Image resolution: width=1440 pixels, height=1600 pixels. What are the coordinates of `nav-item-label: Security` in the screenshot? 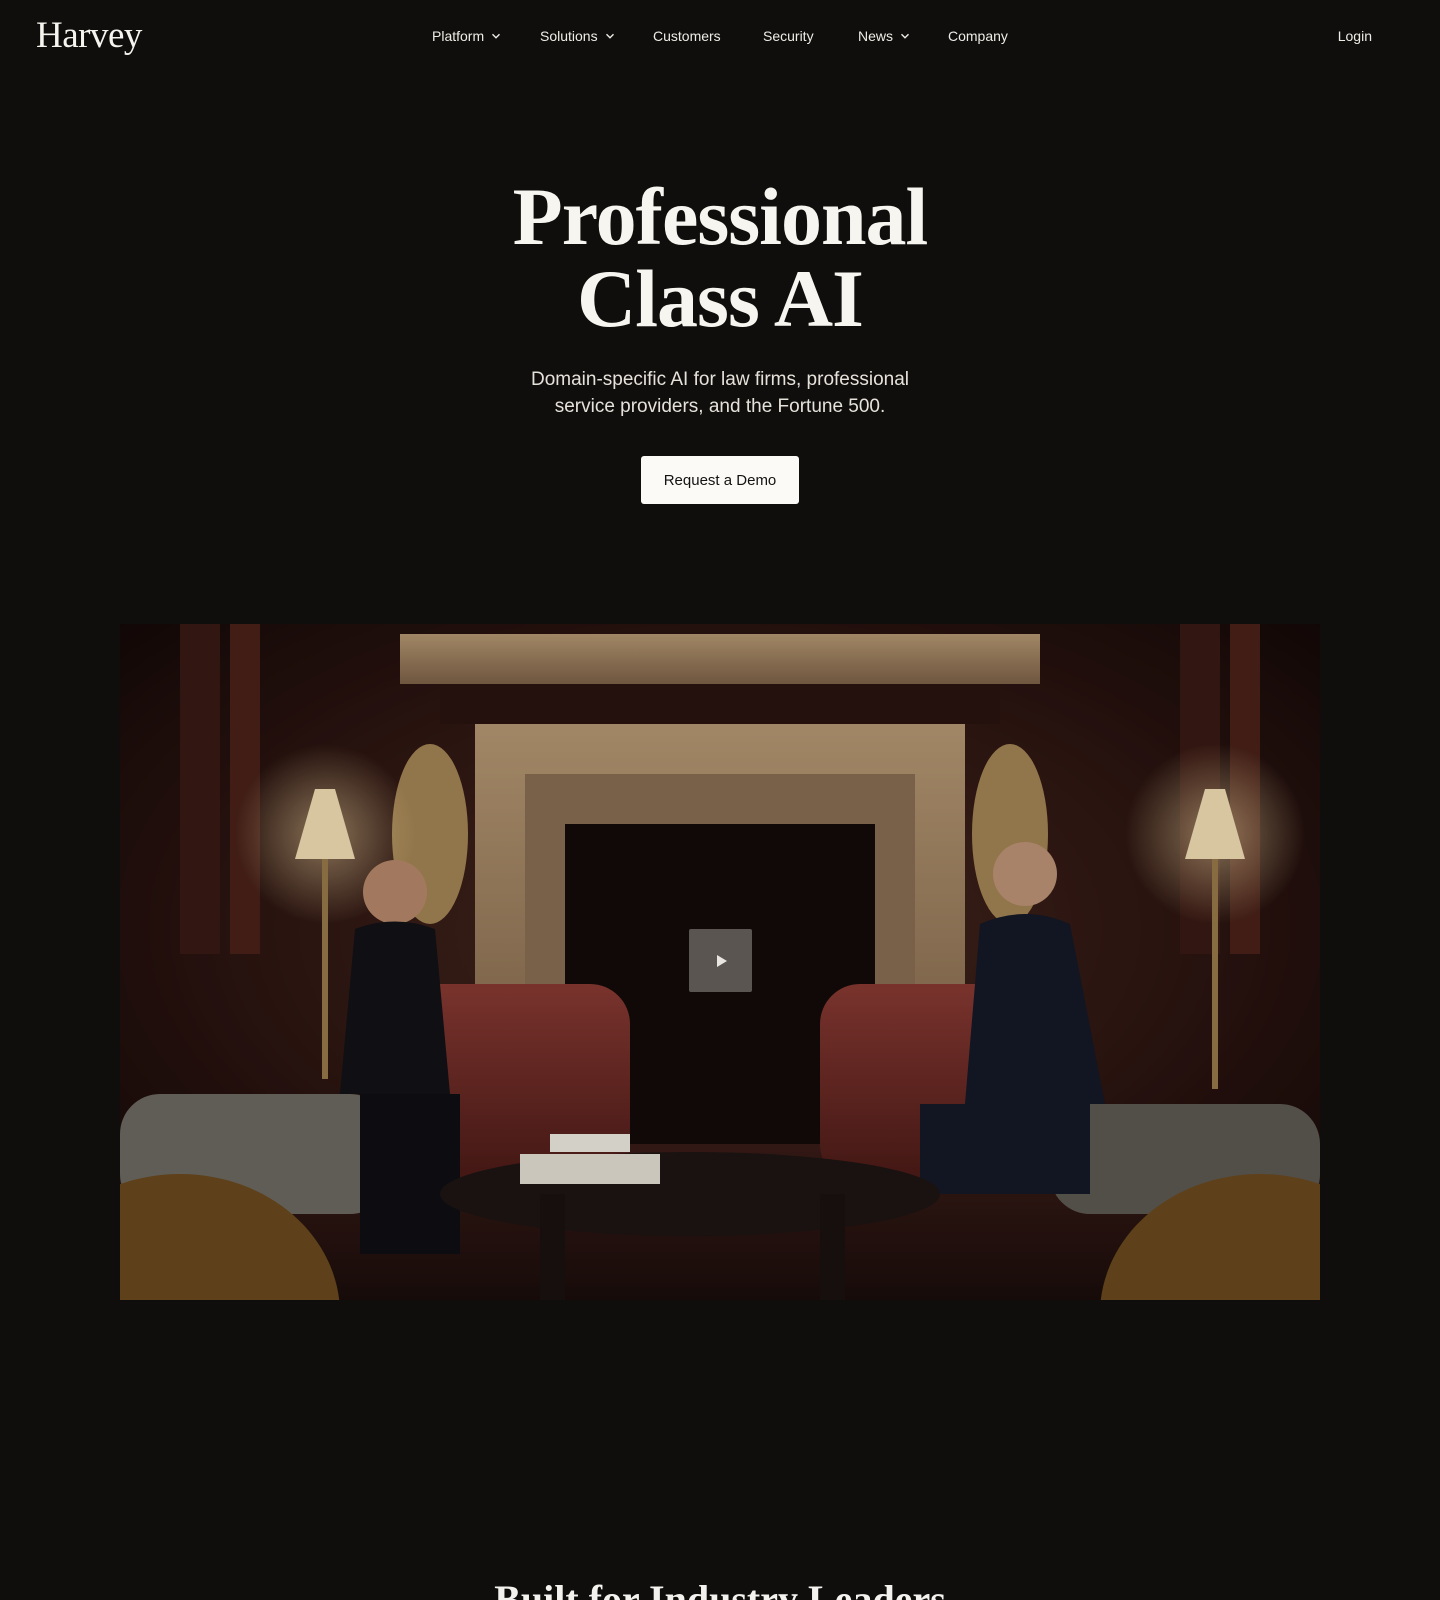 It's located at (788, 36).